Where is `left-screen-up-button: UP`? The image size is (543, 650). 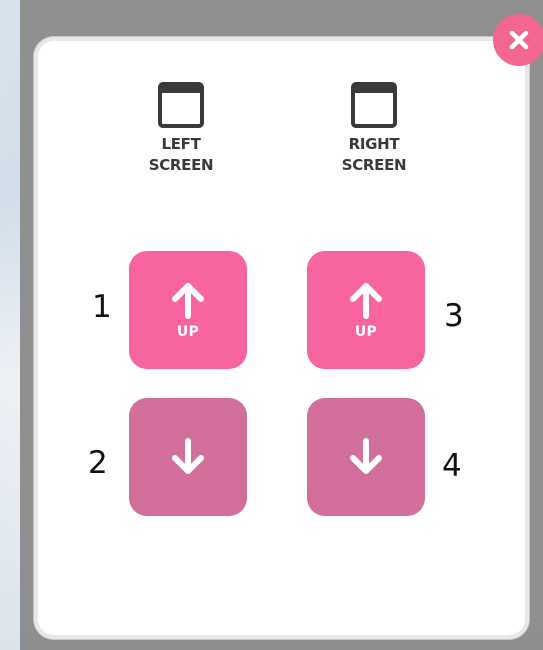
left-screen-up-button: UP is located at coordinates (188, 310).